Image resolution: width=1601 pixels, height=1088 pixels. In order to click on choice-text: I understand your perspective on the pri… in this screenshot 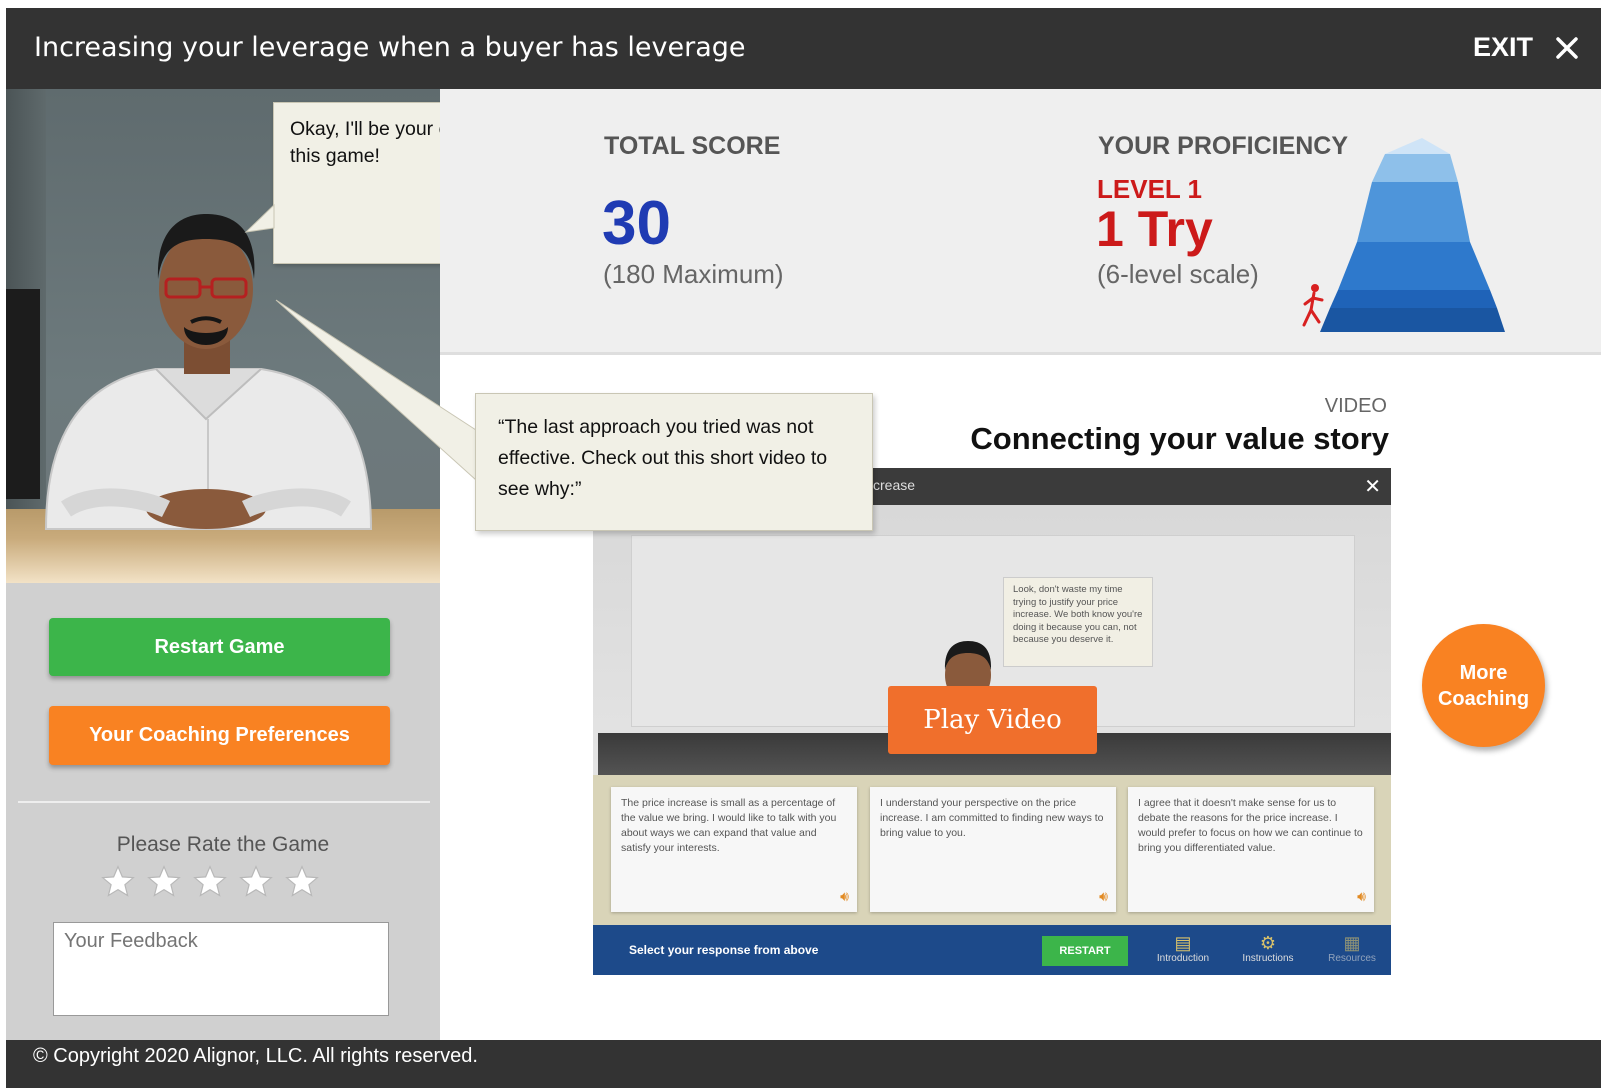, I will do `click(992, 818)`.